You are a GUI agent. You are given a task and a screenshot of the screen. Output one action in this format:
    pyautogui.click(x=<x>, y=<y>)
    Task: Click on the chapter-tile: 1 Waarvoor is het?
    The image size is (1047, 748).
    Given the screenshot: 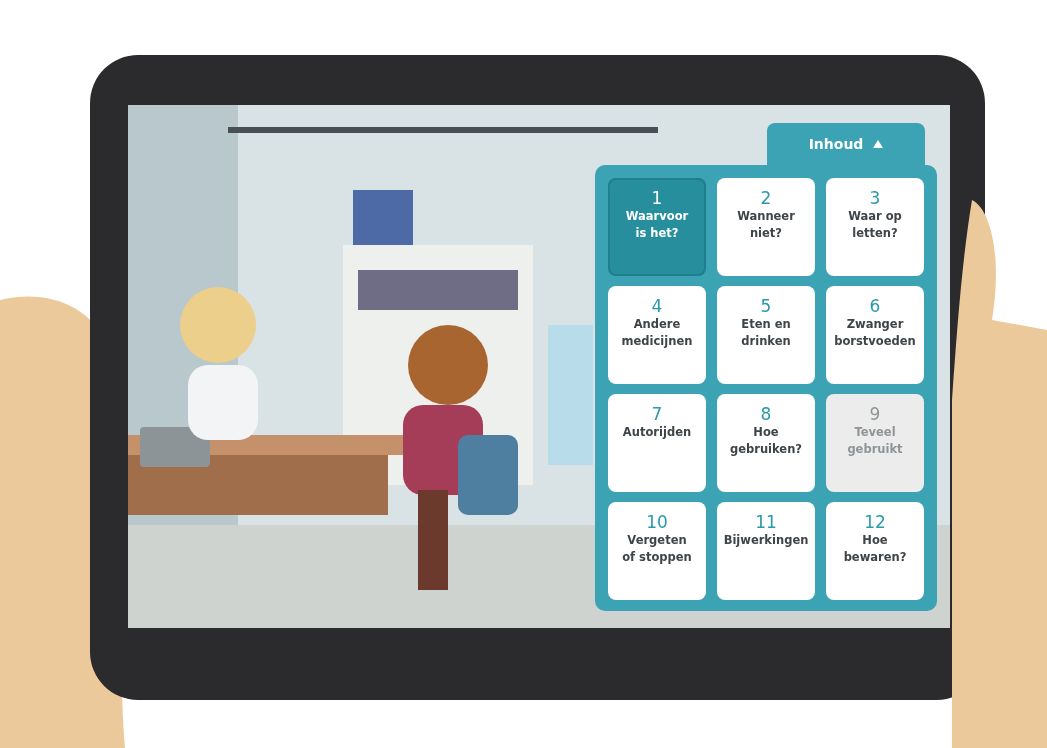 What is the action you would take?
    pyautogui.click(x=657, y=227)
    